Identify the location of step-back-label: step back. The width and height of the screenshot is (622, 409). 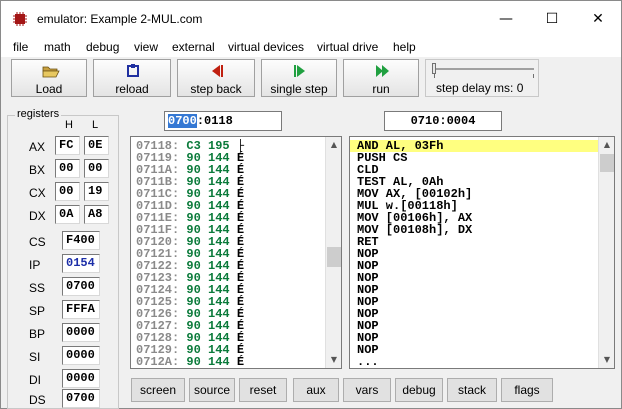
(216, 89).